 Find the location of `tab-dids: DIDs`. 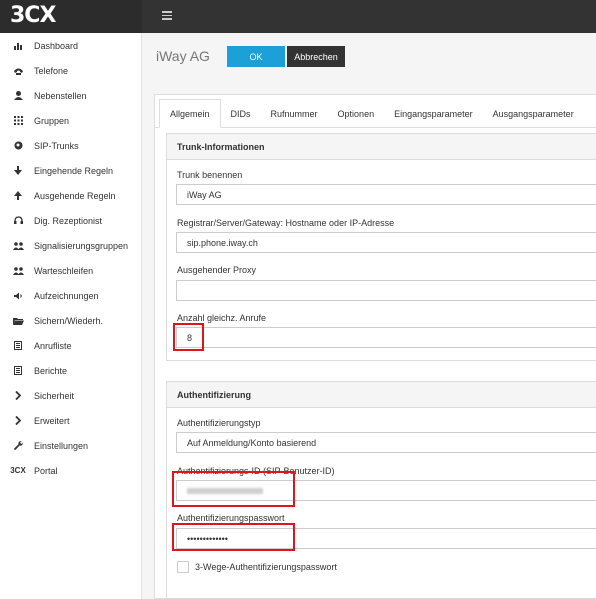

tab-dids: DIDs is located at coordinates (241, 113).